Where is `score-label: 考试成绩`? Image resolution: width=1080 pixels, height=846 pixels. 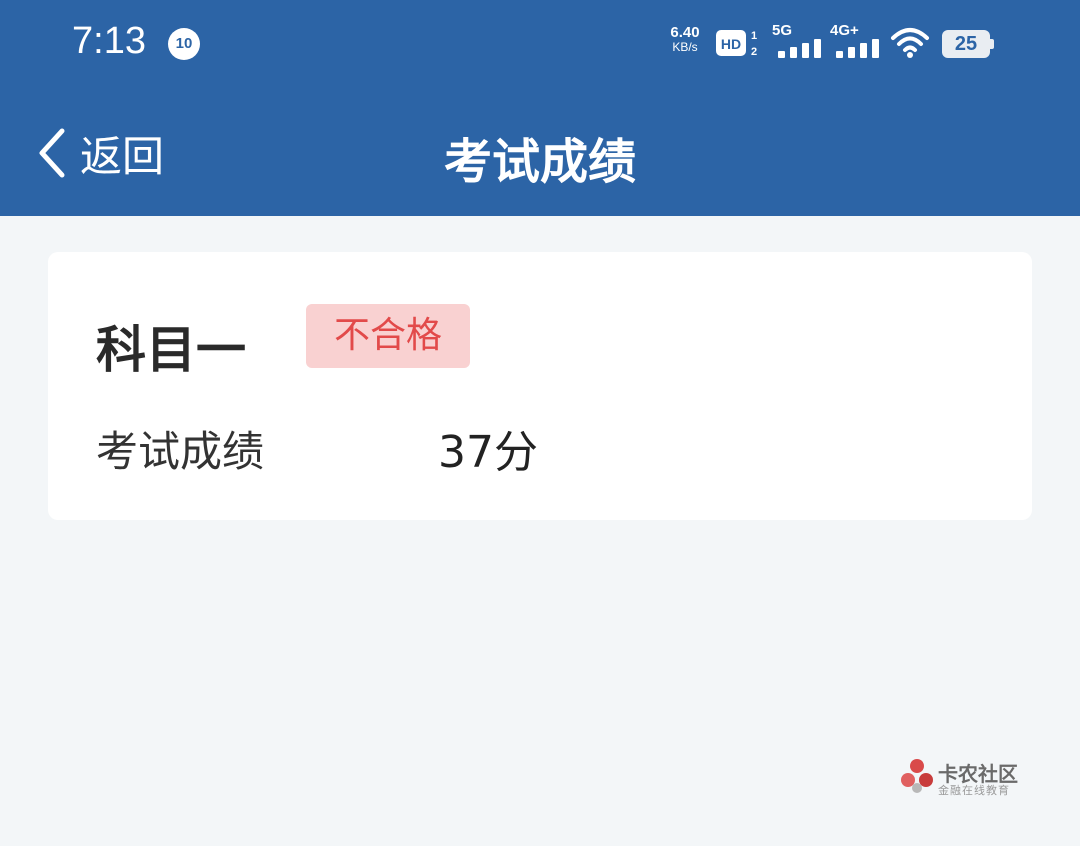
score-label: 考试成绩 is located at coordinates (180, 451).